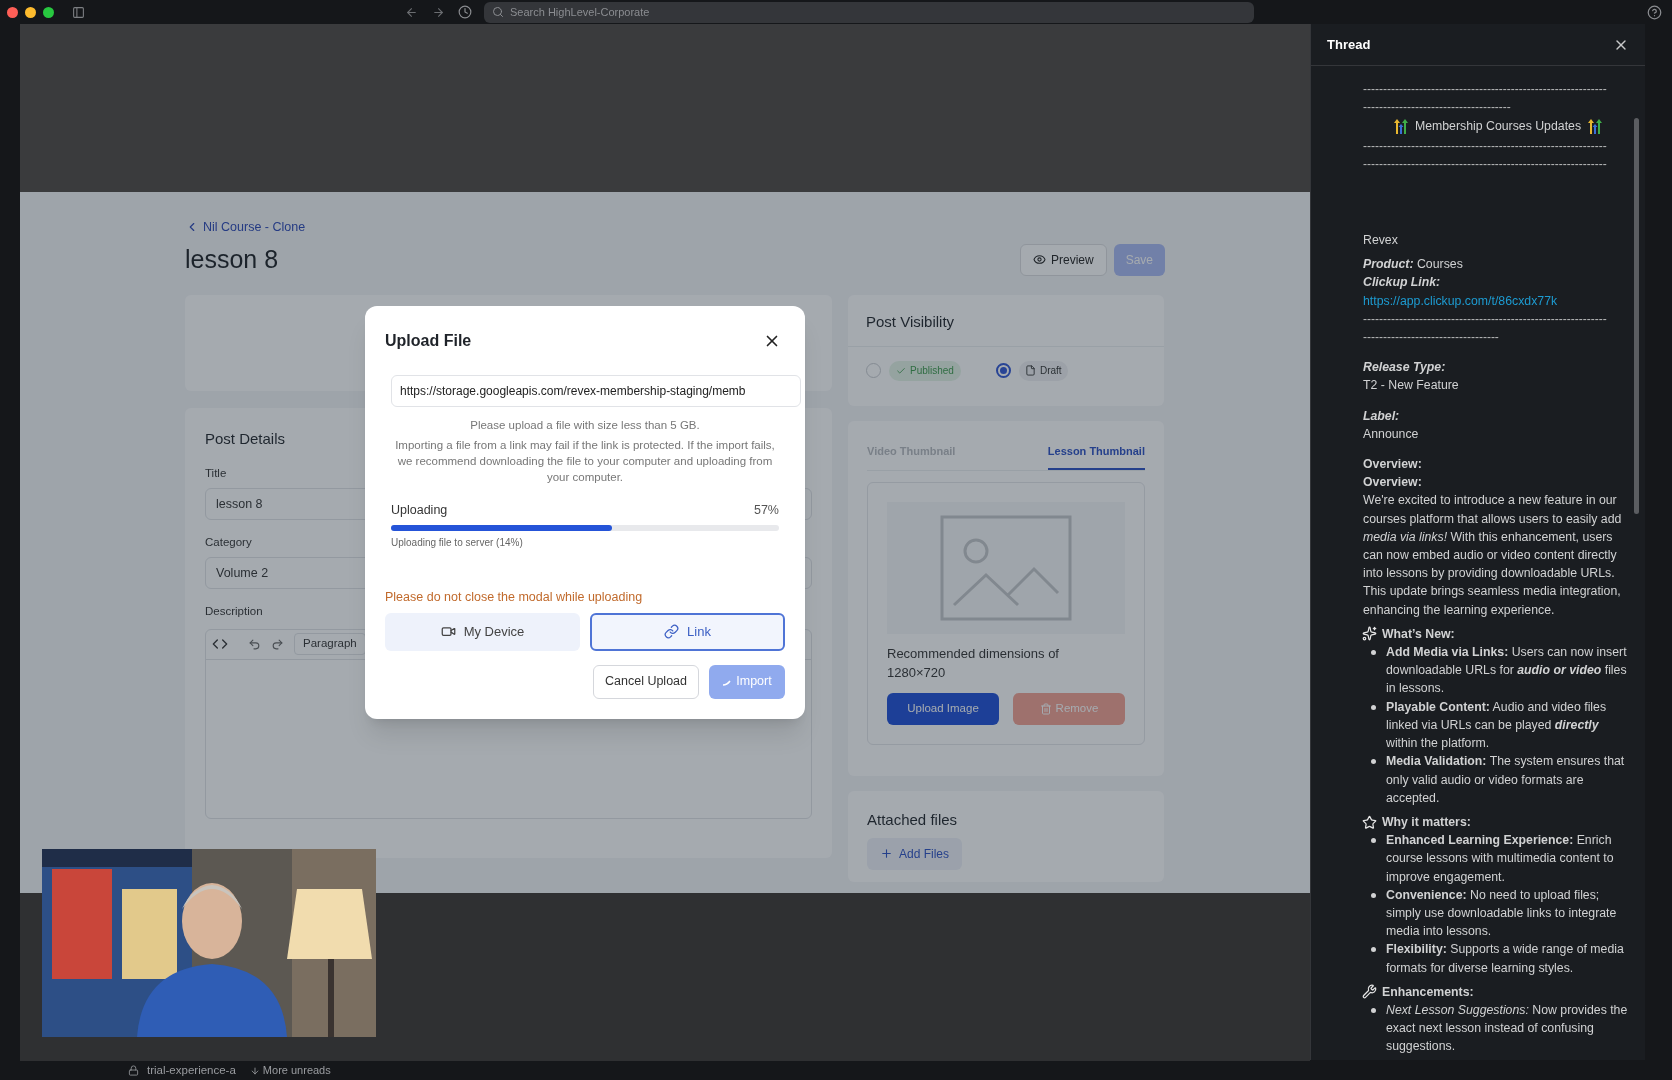 The width and height of the screenshot is (1672, 1080). Describe the element at coordinates (1006, 567) in the screenshot. I see `image-placeholder-icon` at that location.